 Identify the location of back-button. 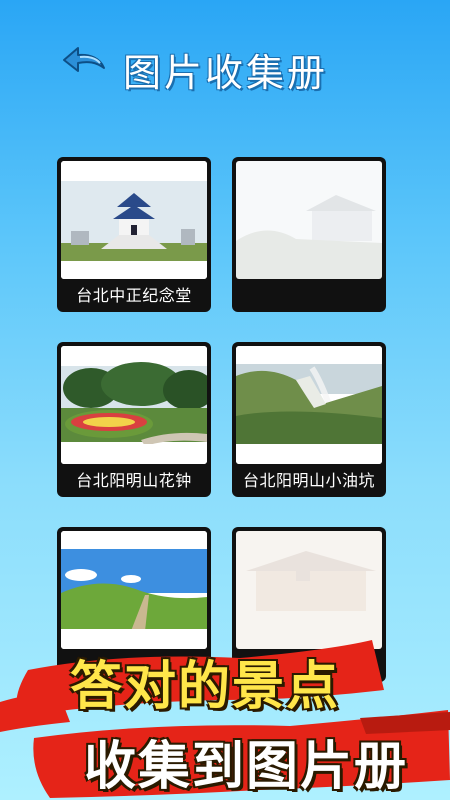
(84, 61).